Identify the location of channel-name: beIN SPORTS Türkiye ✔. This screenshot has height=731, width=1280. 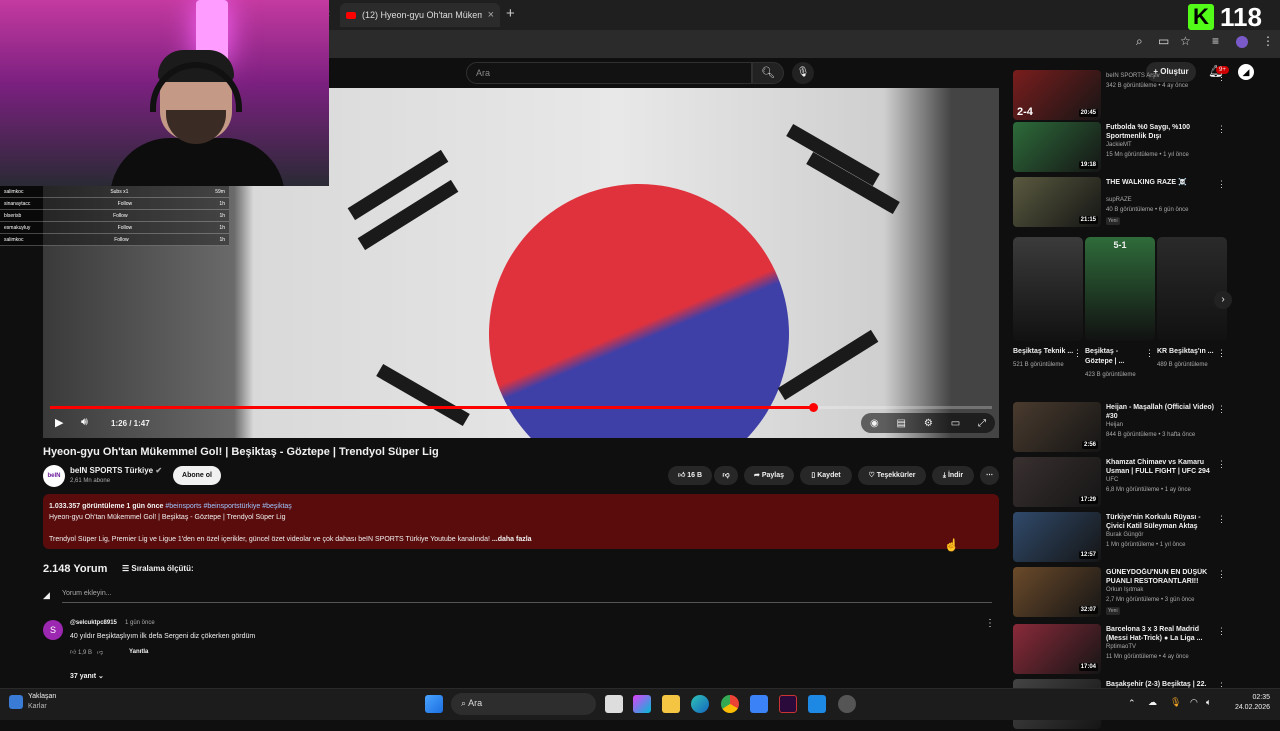
(116, 470).